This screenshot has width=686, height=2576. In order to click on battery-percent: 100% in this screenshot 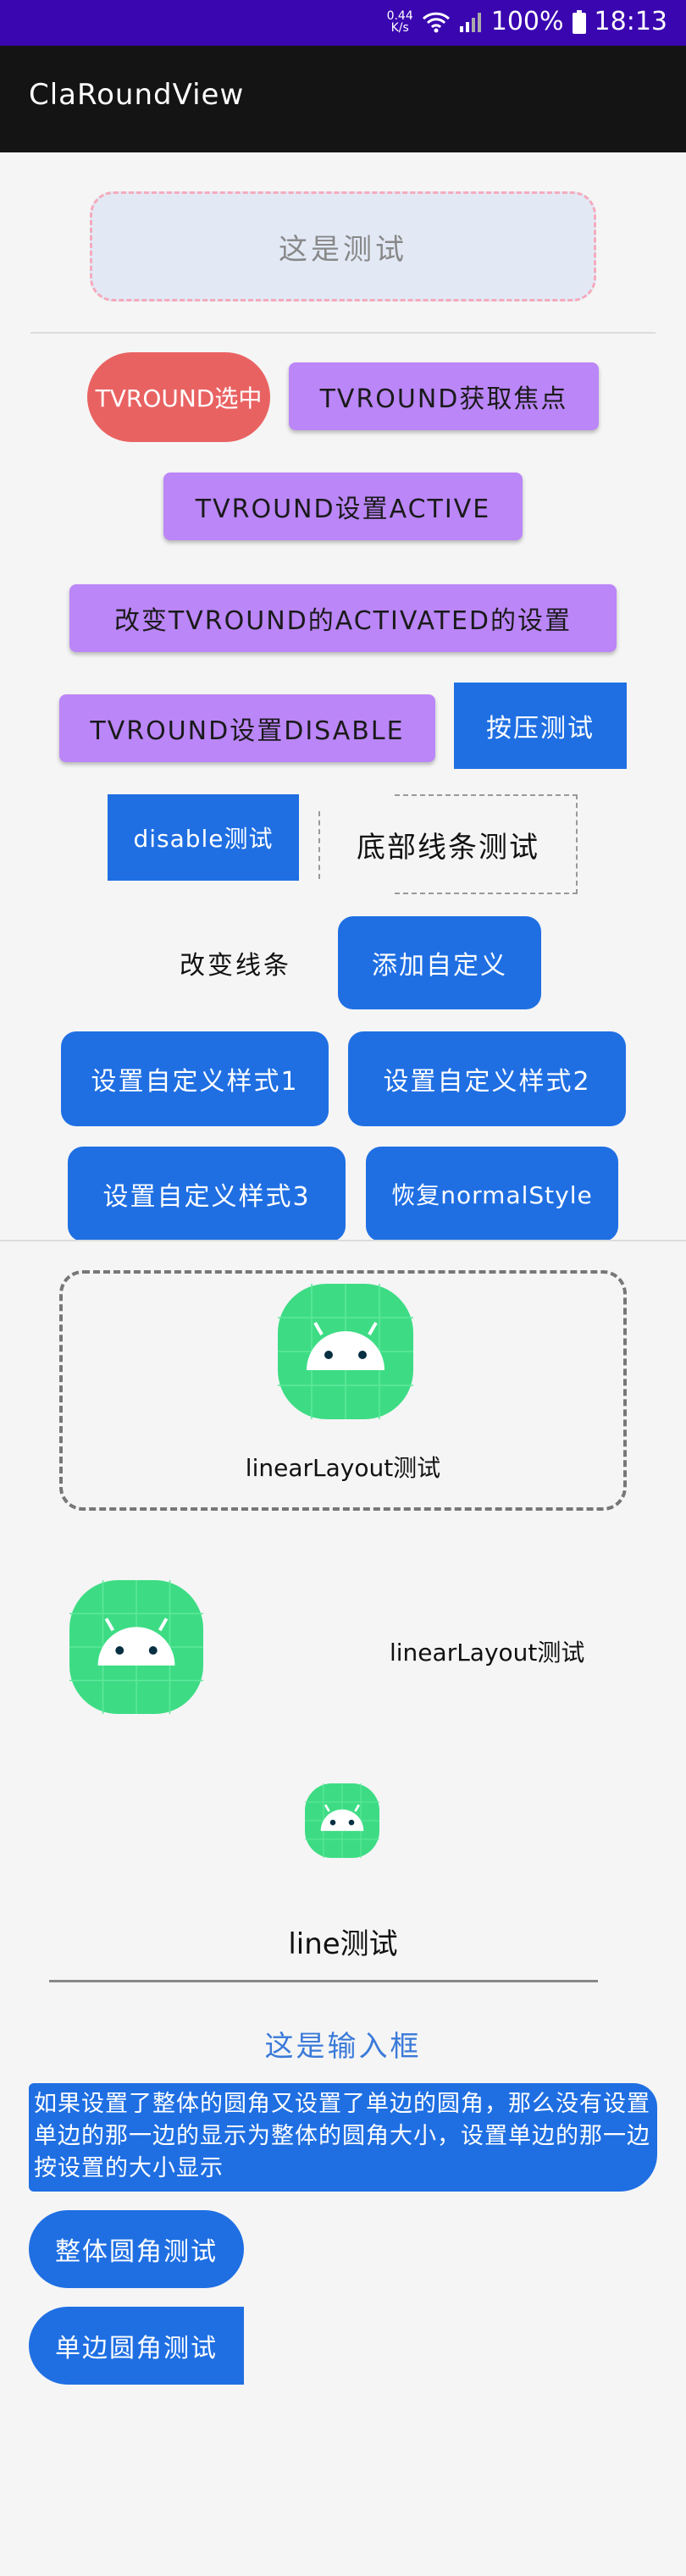, I will do `click(527, 22)`.